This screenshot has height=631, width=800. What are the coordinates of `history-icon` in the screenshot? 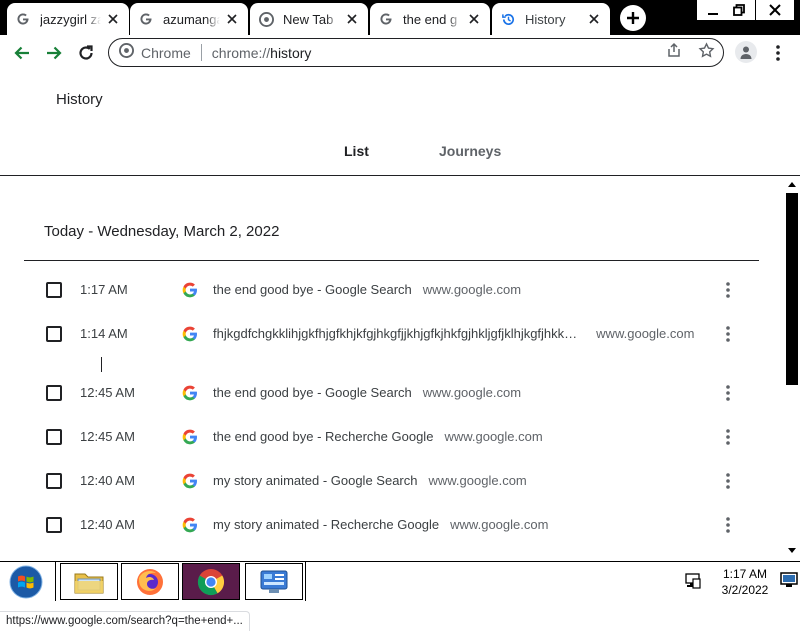 It's located at (508, 19).